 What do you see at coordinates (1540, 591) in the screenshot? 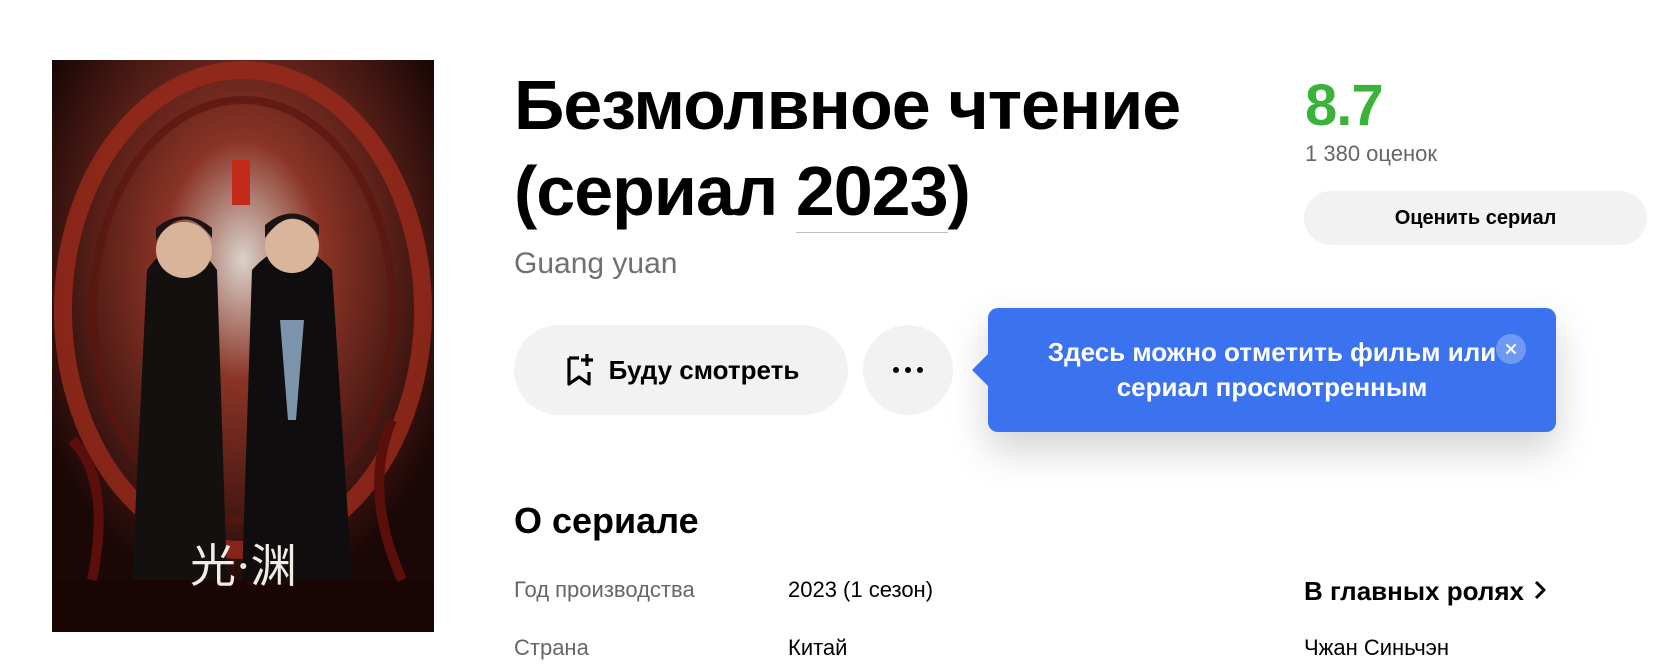
I see `chevron-right-icon` at bounding box center [1540, 591].